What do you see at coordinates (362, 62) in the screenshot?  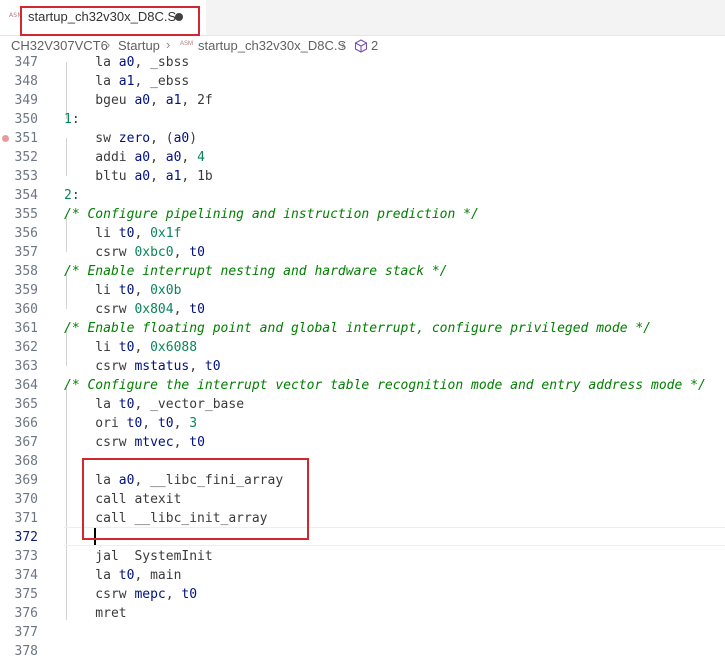 I see `code-line: 347 la a0, _sbss` at bounding box center [362, 62].